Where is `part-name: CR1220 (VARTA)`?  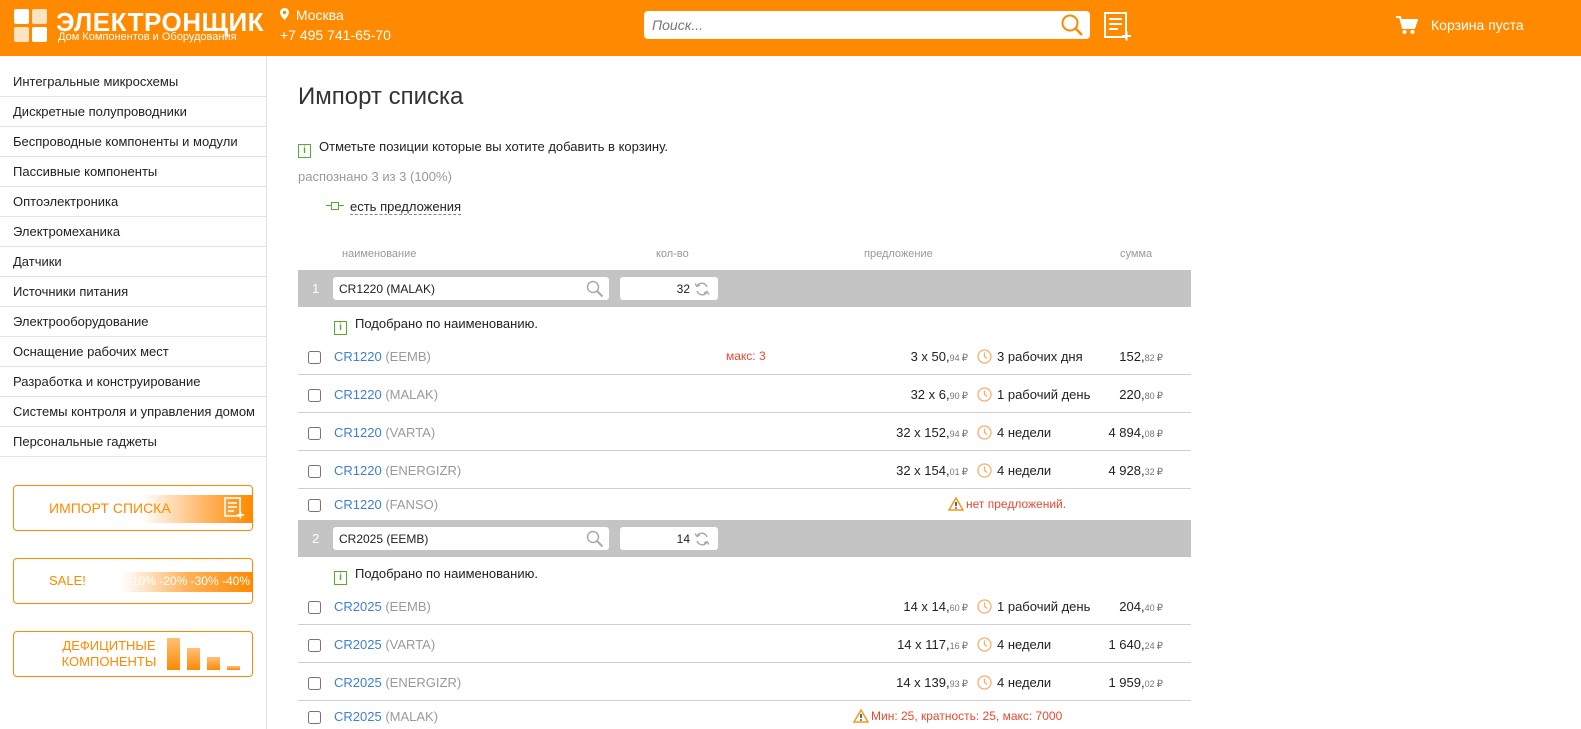 part-name: CR1220 (VARTA) is located at coordinates (384, 432).